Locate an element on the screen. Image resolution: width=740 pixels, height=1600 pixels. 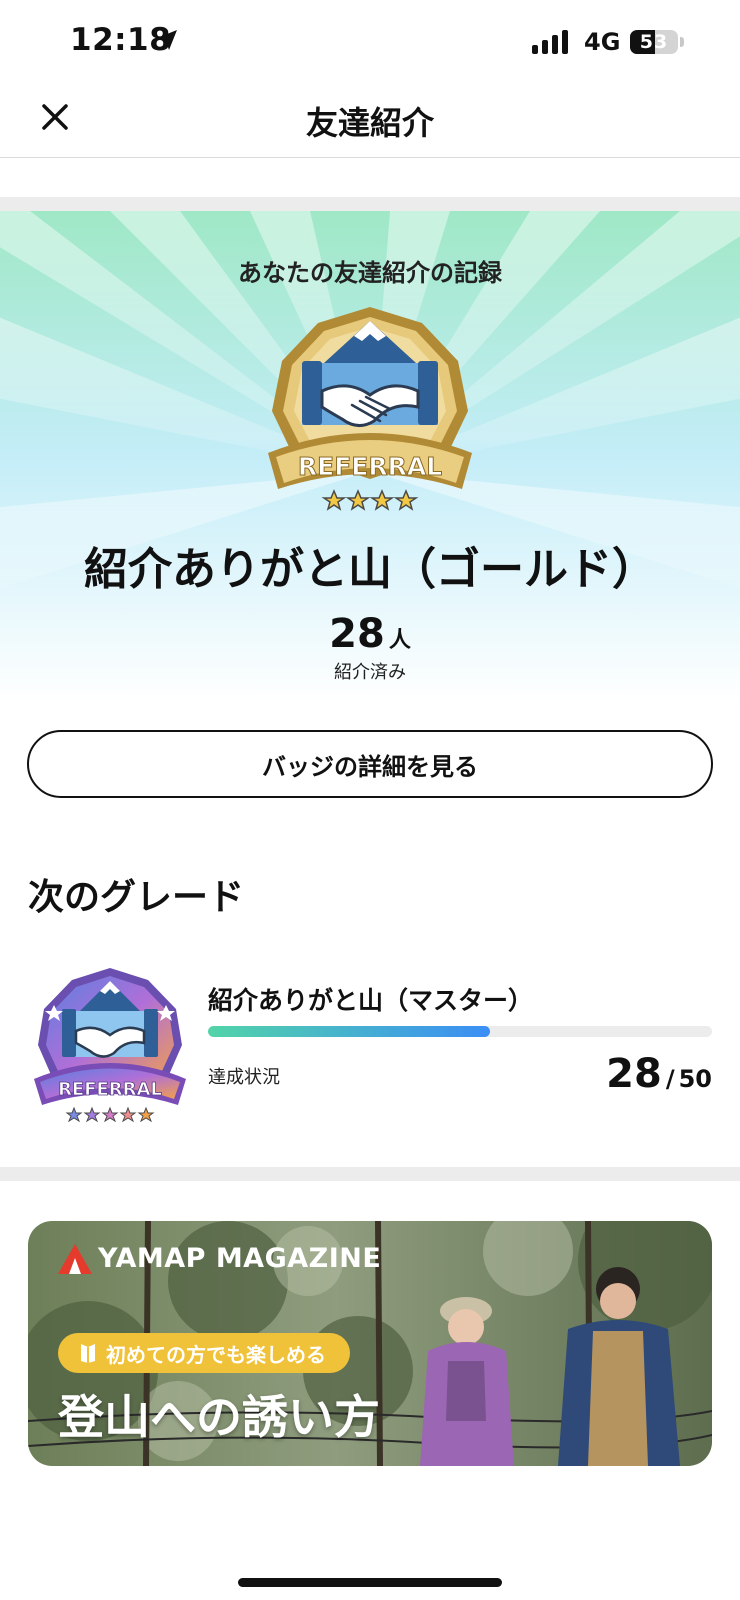
next-grade-card: REFERRAL 紹介ありがと山（マスター） 達成状況 28/50 is located at coordinates (370, 1040).